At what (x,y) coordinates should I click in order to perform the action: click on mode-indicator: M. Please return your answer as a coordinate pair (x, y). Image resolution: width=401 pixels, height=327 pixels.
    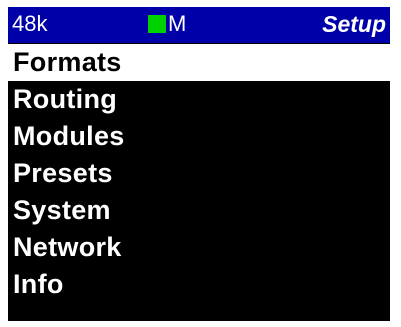
    Looking at the image, I should click on (177, 23).